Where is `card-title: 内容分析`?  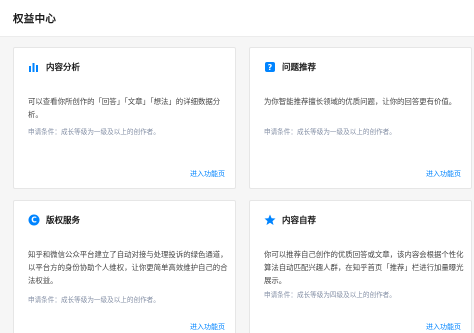
card-title: 内容分析 is located at coordinates (63, 68).